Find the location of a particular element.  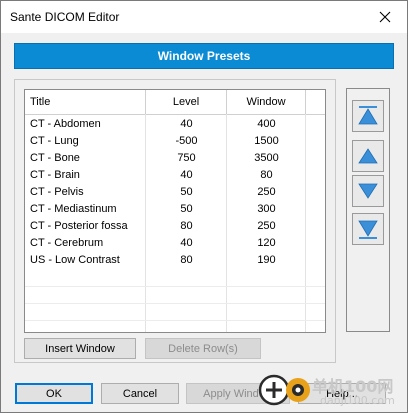

table-header: Title Level Window is located at coordinates (175, 102).